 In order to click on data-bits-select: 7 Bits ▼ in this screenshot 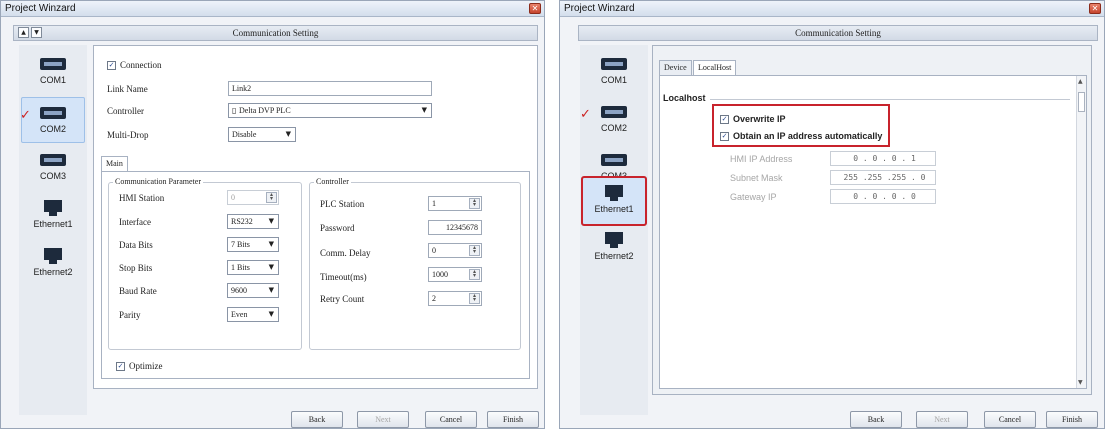, I will do `click(253, 244)`.